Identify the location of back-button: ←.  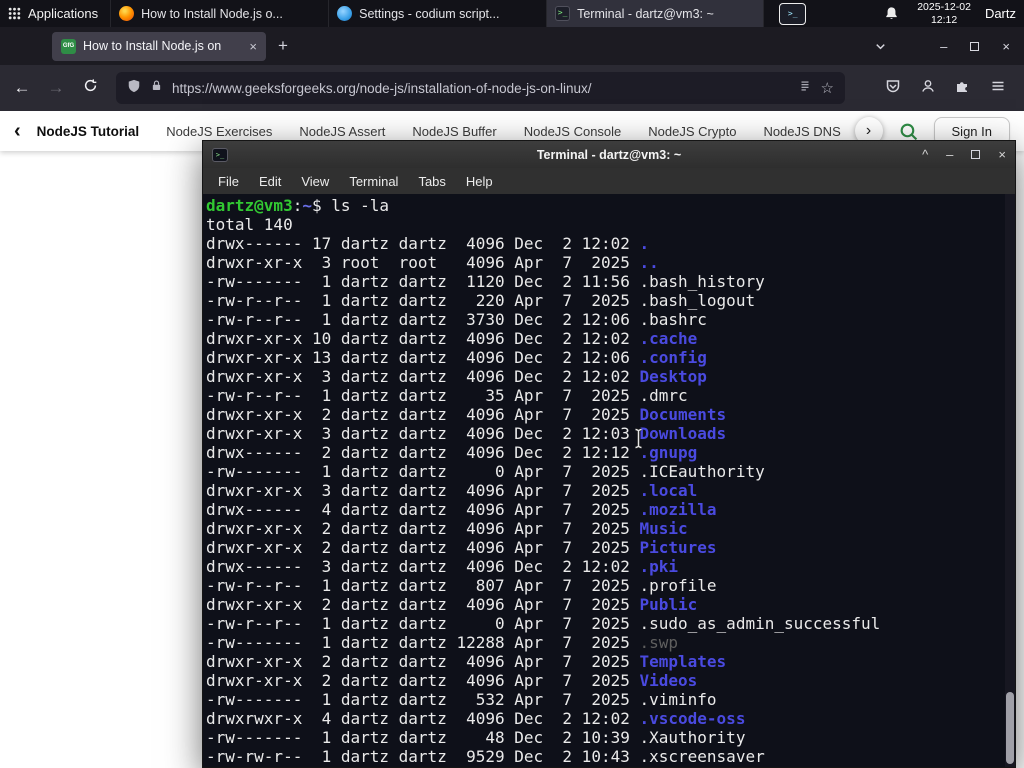
(22, 88).